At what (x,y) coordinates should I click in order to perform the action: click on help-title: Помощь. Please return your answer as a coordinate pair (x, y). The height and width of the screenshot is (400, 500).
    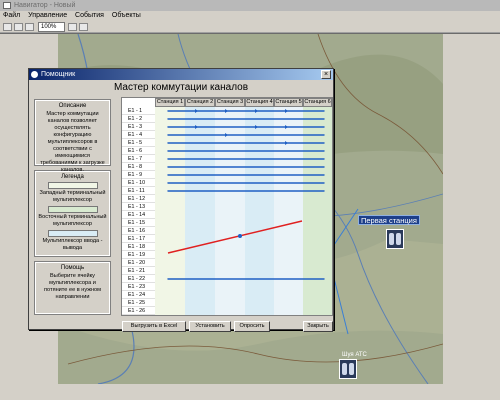
    Looking at the image, I should click on (72, 268).